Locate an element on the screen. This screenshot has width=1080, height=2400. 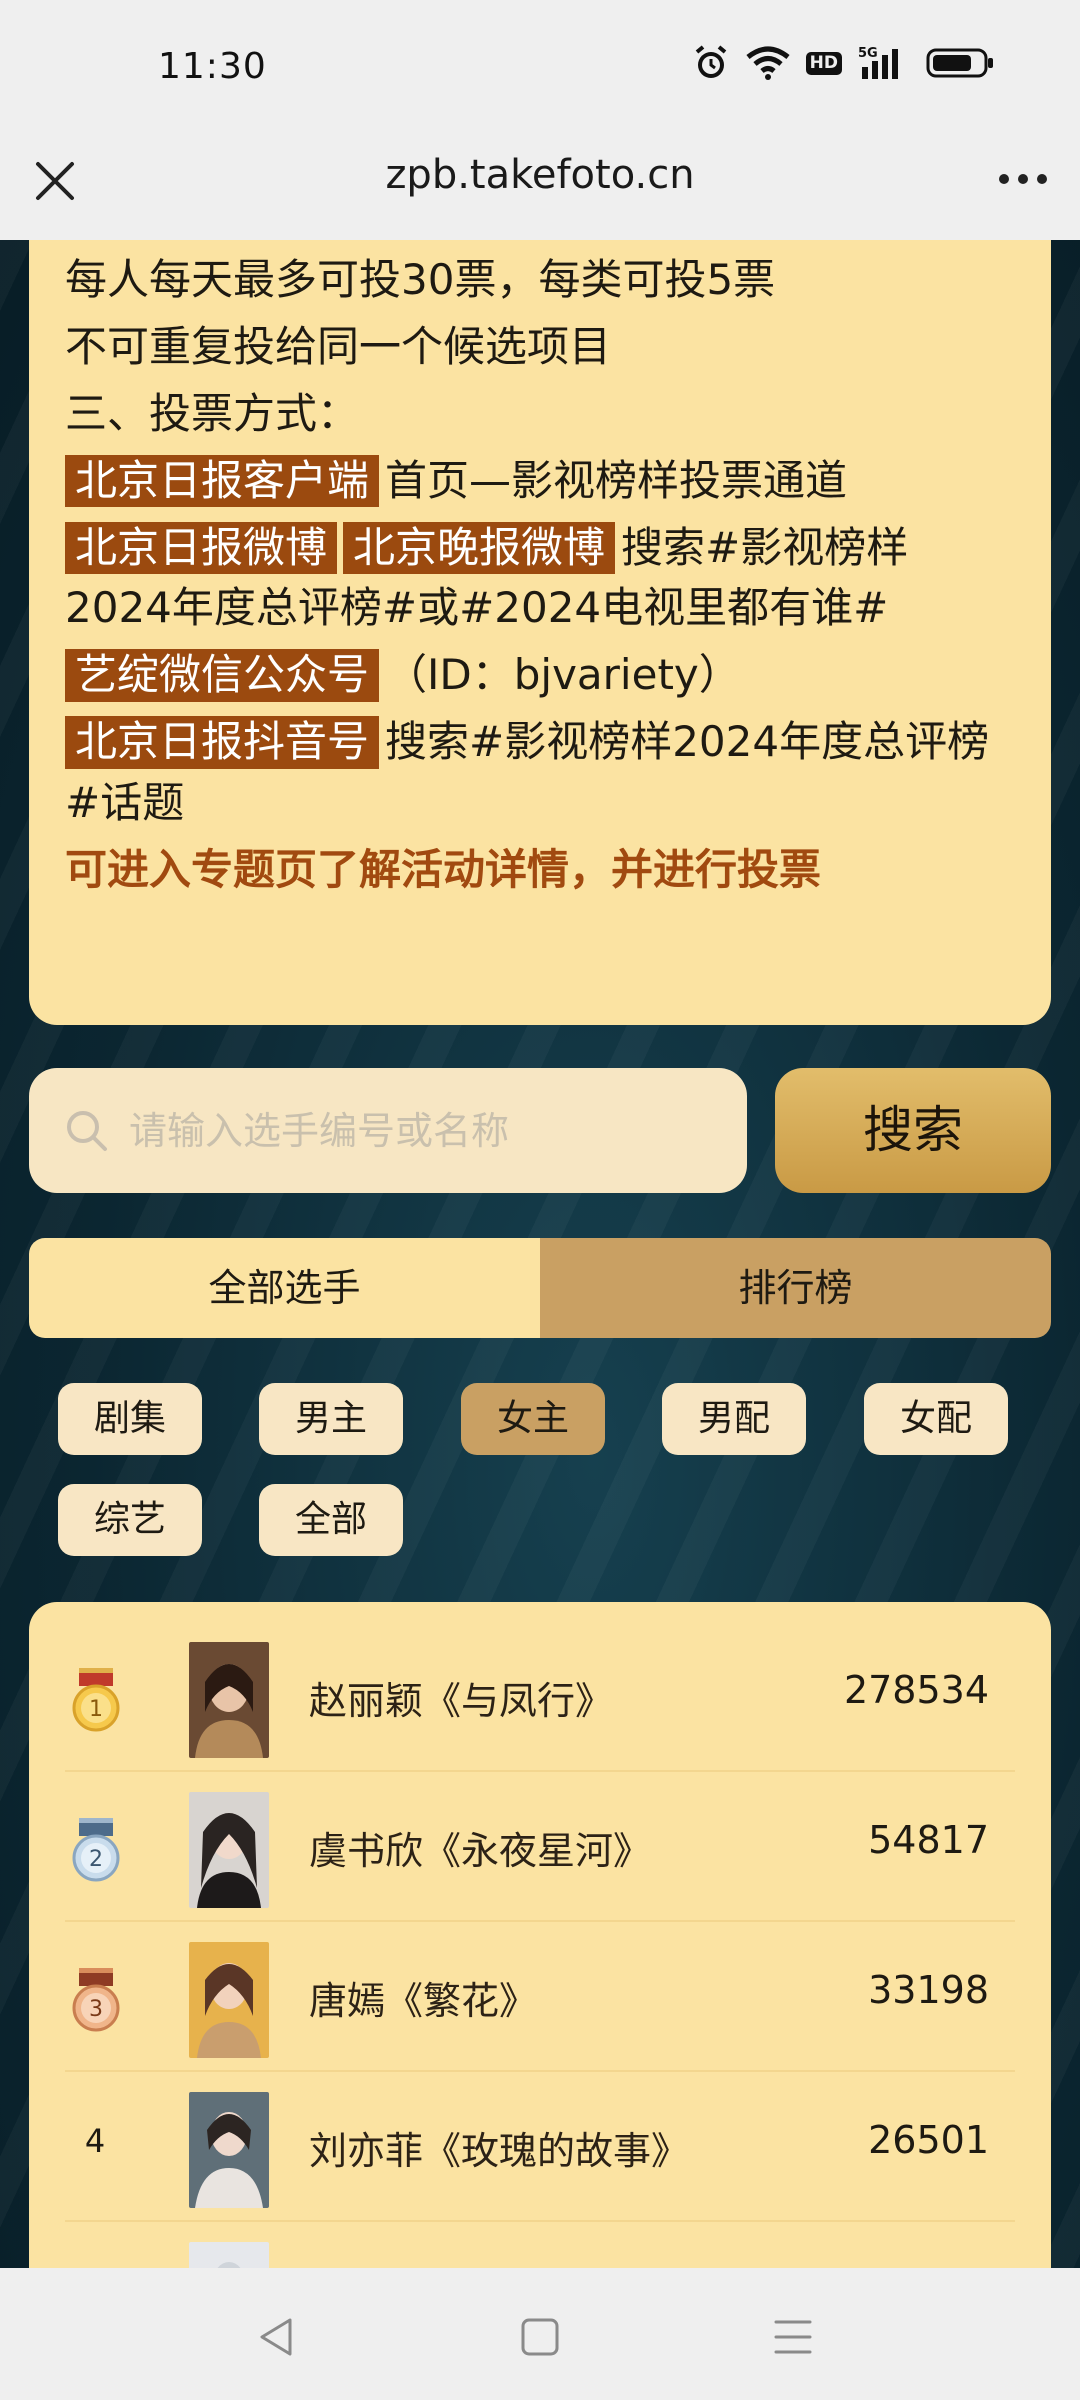
ranking-row: 2 虞书欣《永夜星河》 54817 is located at coordinates (540, 1847).